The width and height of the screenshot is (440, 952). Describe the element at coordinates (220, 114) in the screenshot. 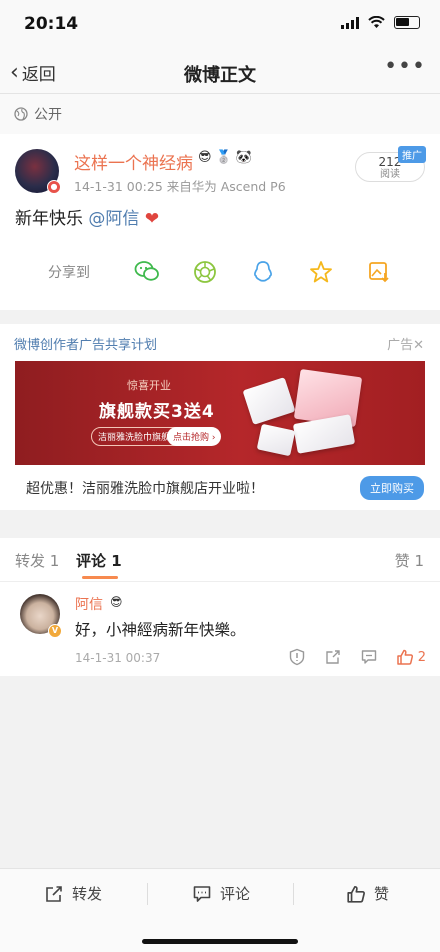

I see `visibility-bar: 公开` at that location.